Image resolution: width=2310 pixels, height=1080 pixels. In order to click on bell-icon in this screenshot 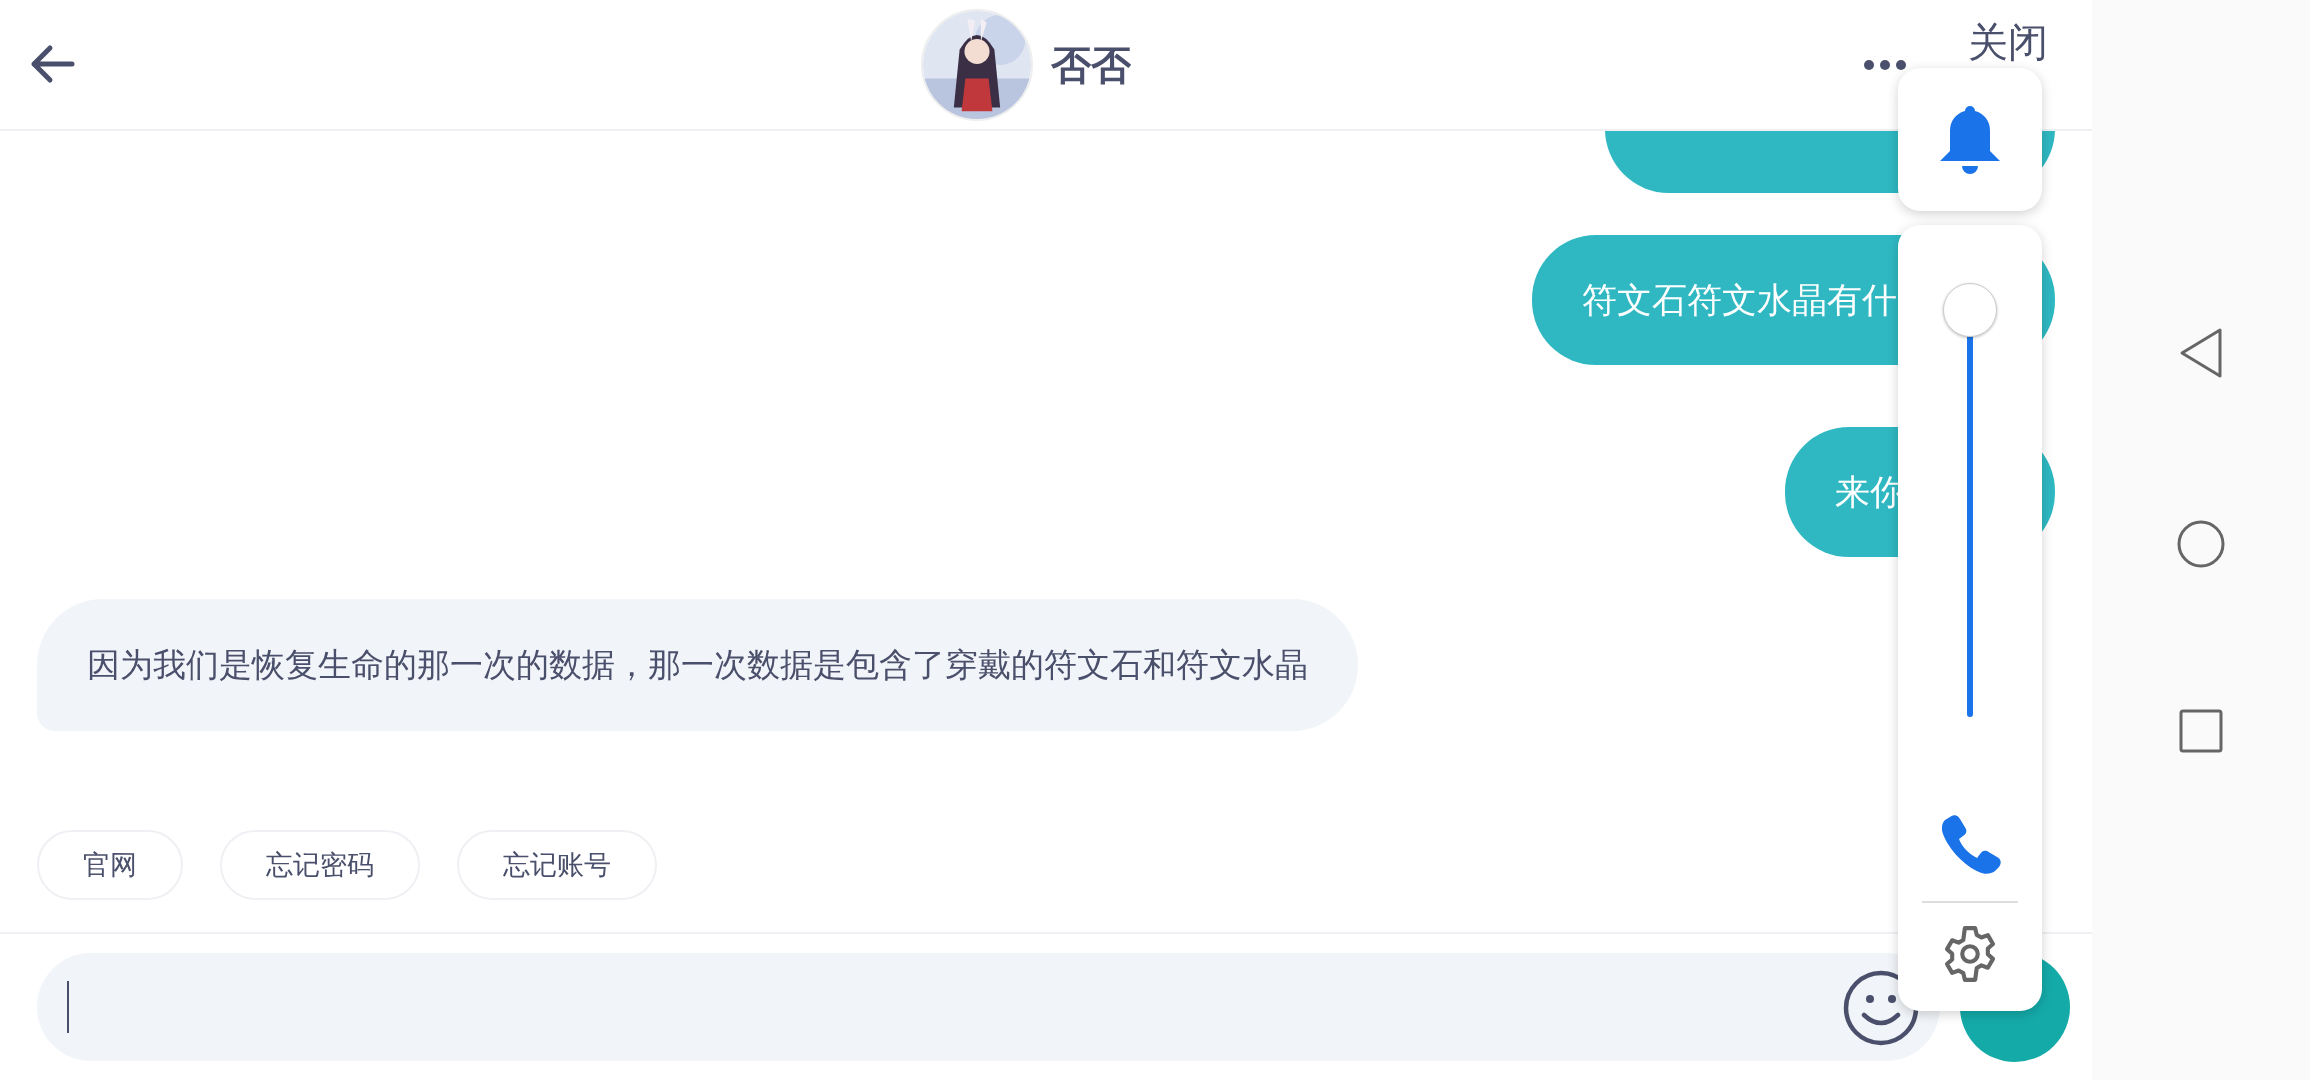, I will do `click(1970, 139)`.